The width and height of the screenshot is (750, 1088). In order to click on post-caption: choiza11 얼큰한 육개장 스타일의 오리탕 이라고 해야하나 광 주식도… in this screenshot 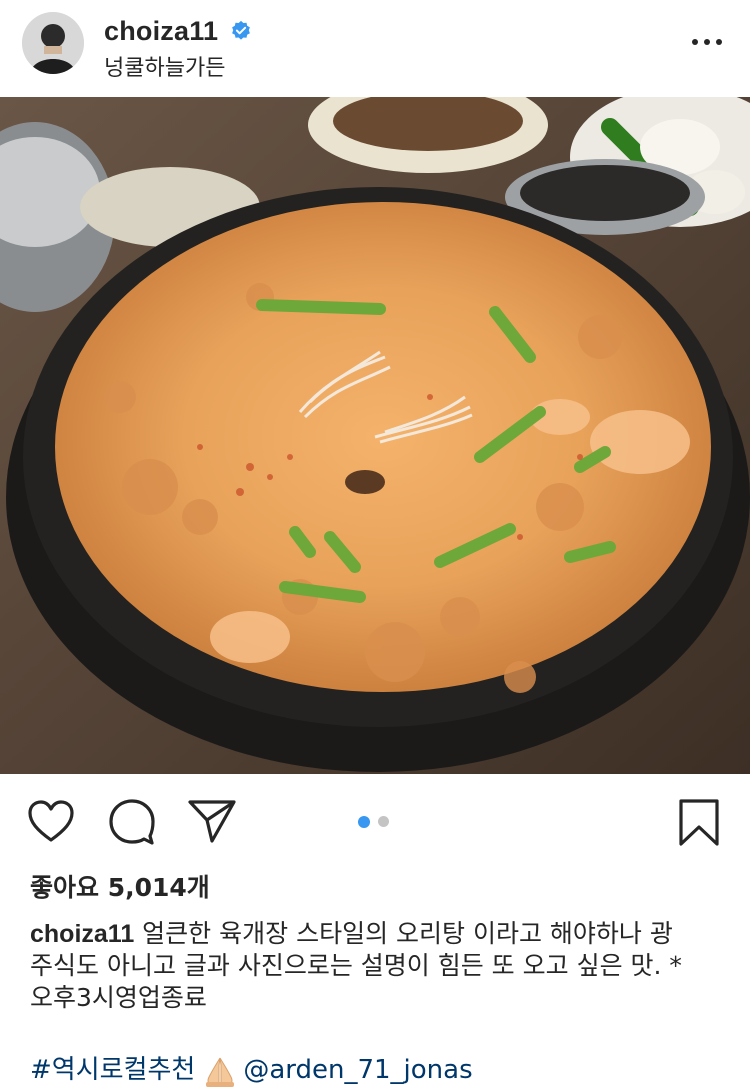, I will do `click(380, 966)`.